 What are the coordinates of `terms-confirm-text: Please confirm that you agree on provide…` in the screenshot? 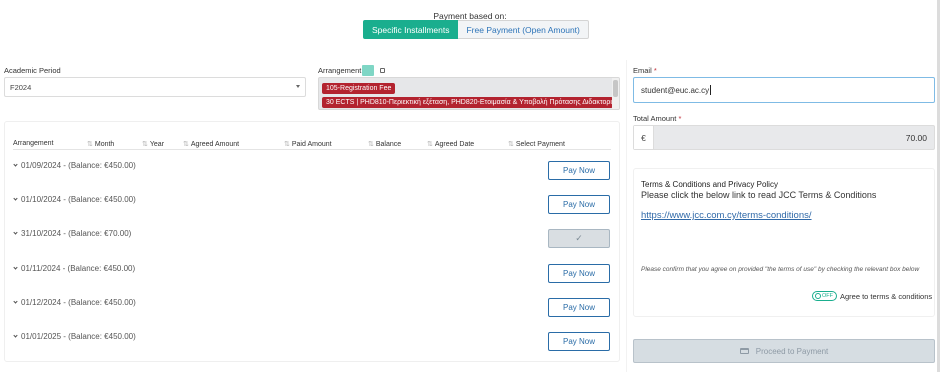 It's located at (780, 269).